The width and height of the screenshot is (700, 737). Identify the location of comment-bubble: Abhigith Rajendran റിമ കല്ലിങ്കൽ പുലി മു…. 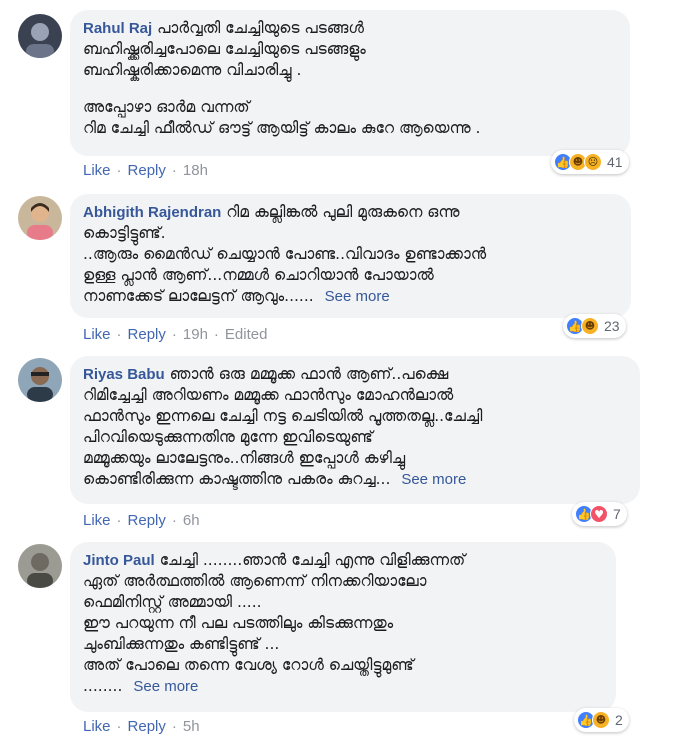
(350, 256).